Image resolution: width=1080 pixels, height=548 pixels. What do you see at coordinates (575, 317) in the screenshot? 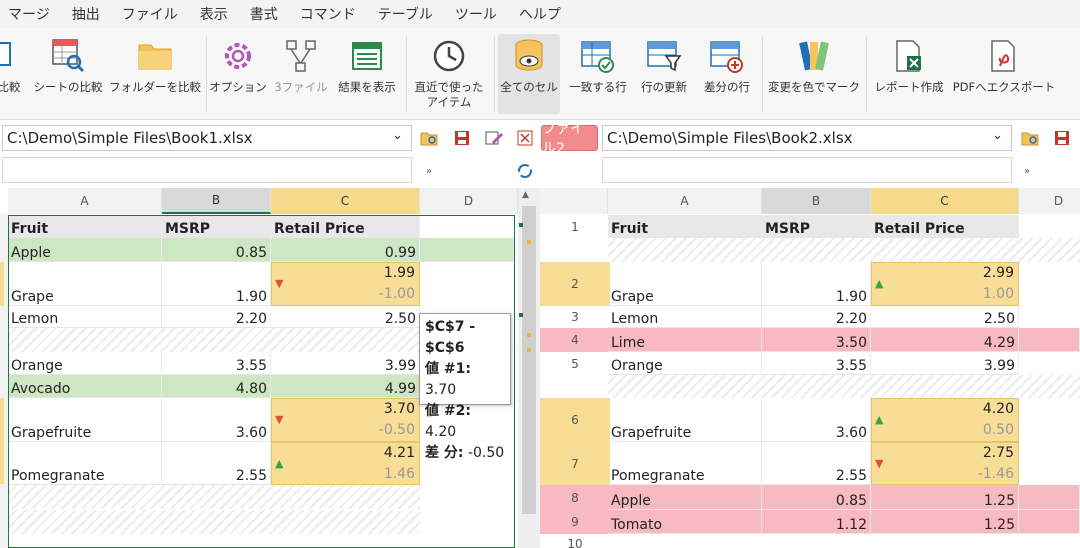
I see `row-number: 3` at bounding box center [575, 317].